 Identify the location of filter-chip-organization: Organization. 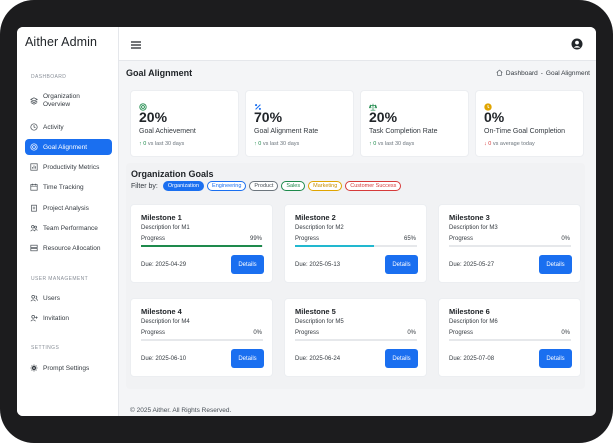
(183, 186).